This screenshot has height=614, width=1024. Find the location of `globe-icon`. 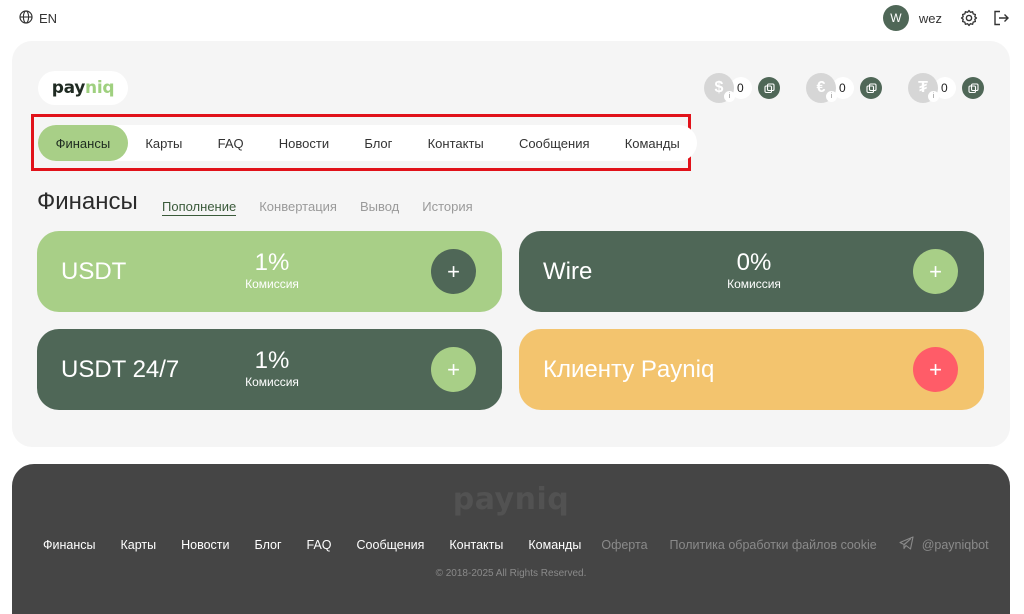

globe-icon is located at coordinates (26, 18).